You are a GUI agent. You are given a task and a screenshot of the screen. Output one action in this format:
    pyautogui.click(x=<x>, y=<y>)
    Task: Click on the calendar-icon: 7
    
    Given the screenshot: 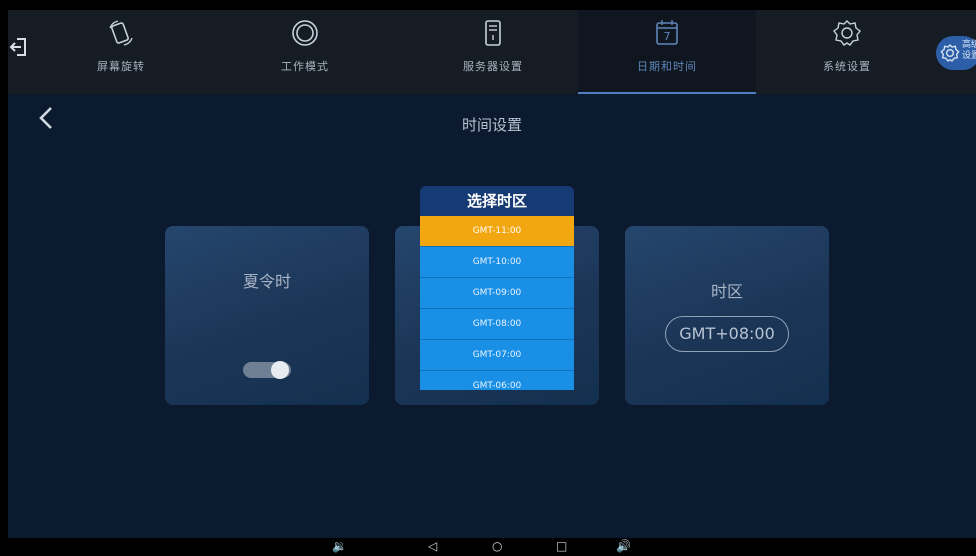 What is the action you would take?
    pyautogui.click(x=667, y=33)
    